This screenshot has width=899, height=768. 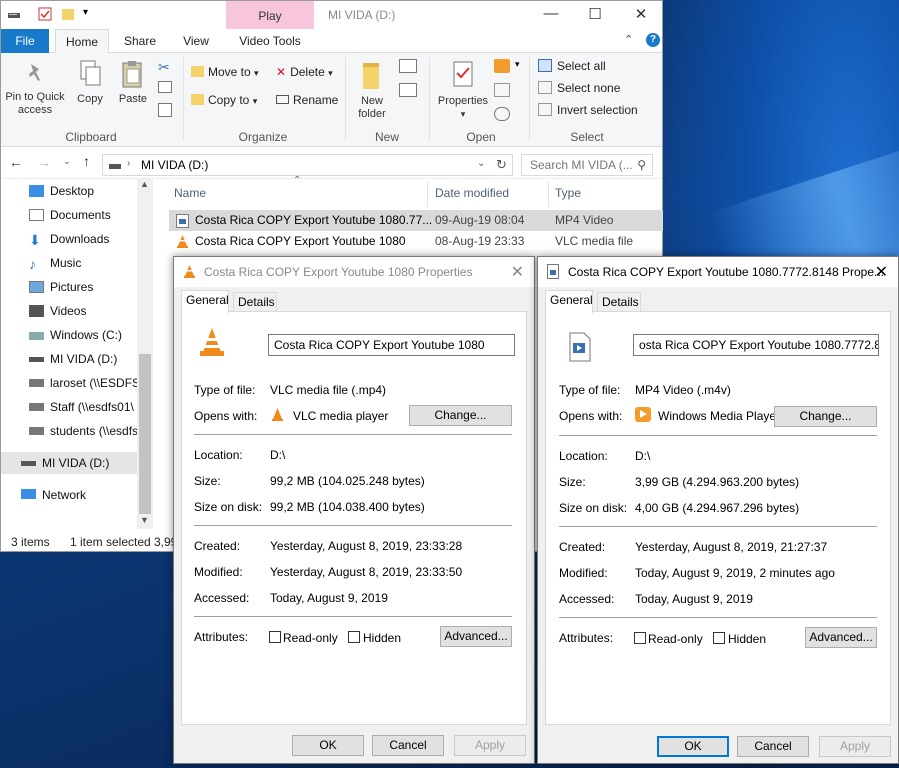 What do you see at coordinates (502, 114) in the screenshot?
I see `history-icon` at bounding box center [502, 114].